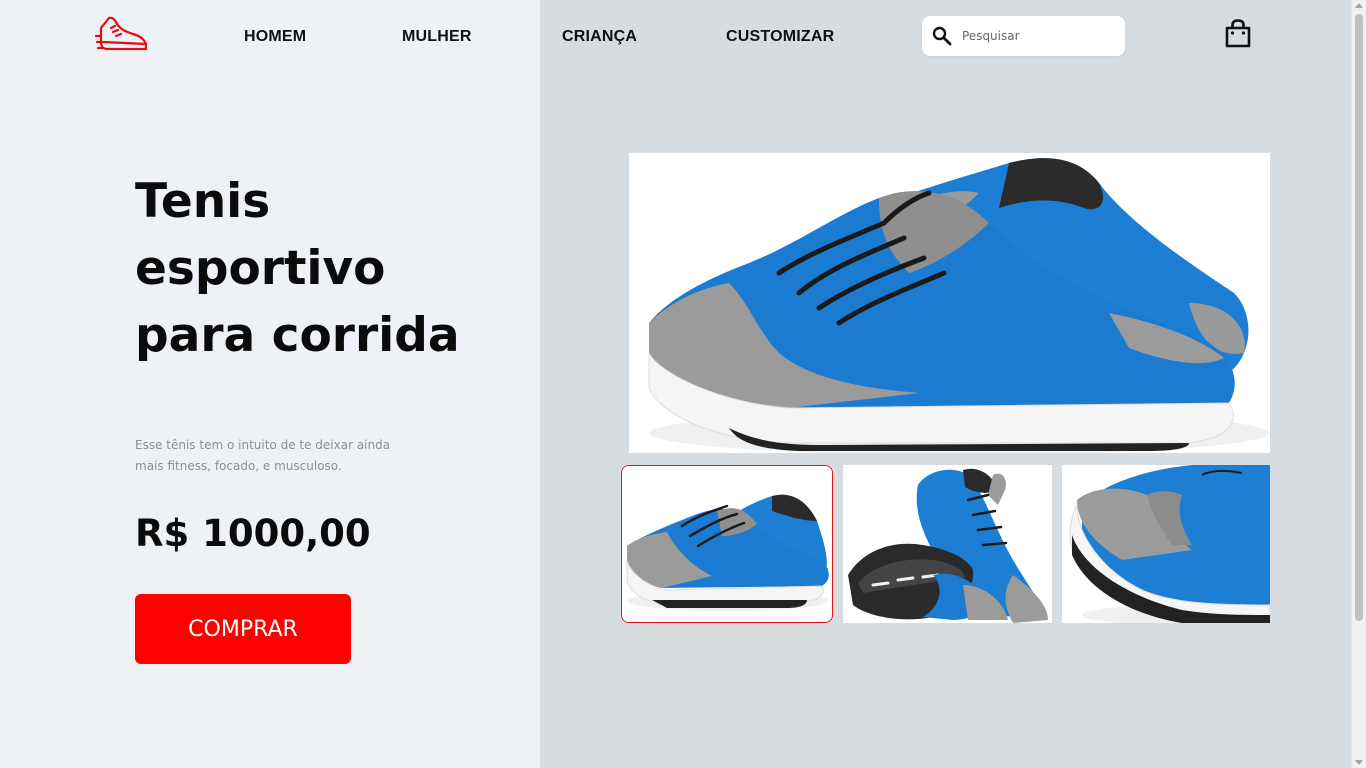 This screenshot has height=768, width=1366. I want to click on running-shoe-icon, so click(122, 34).